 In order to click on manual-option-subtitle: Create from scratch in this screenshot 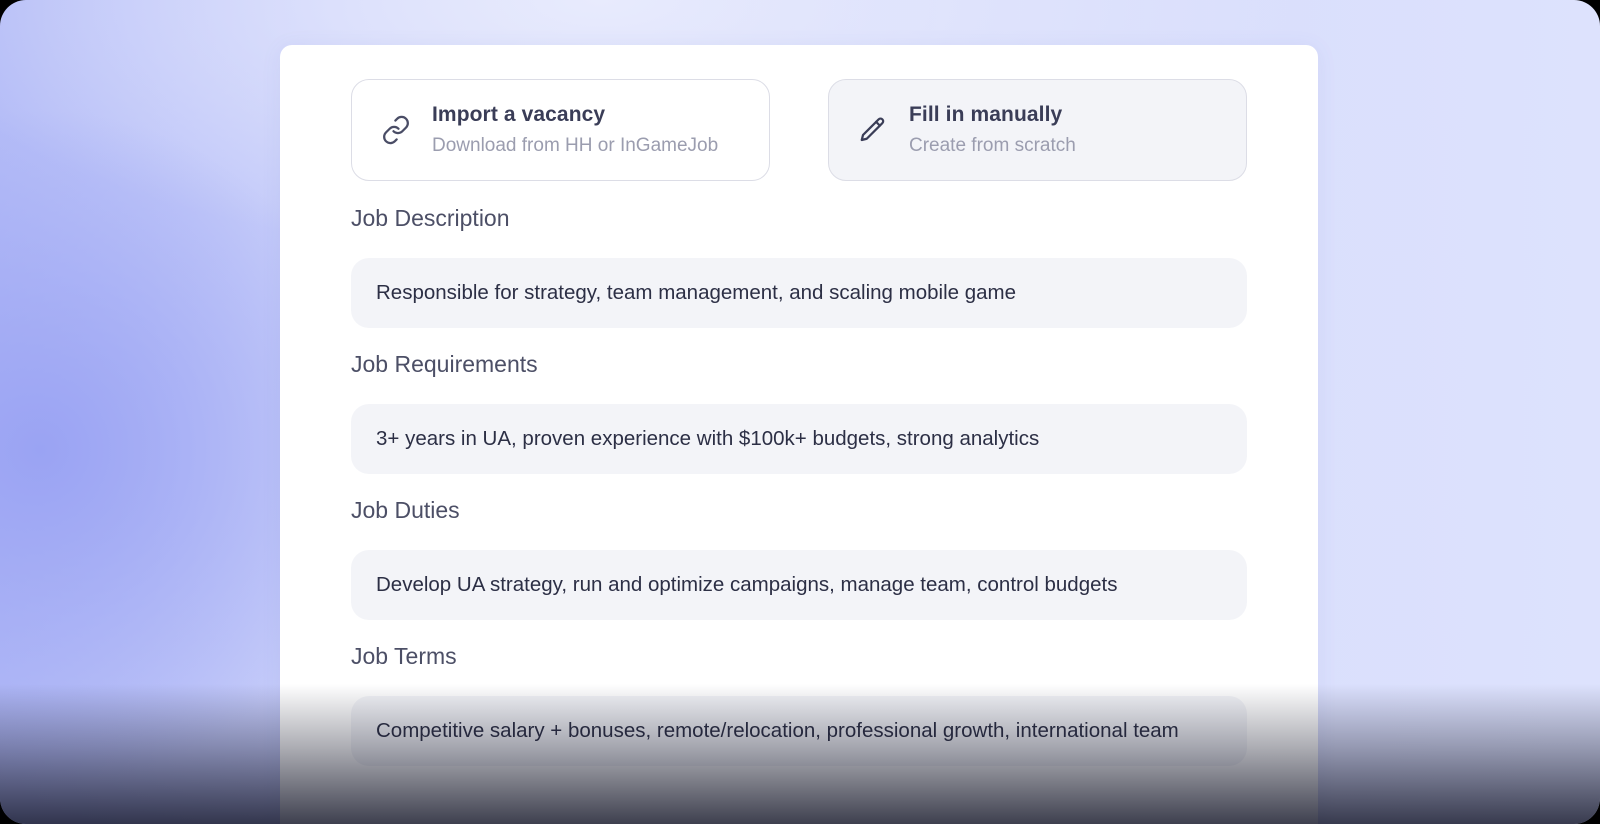, I will do `click(992, 145)`.